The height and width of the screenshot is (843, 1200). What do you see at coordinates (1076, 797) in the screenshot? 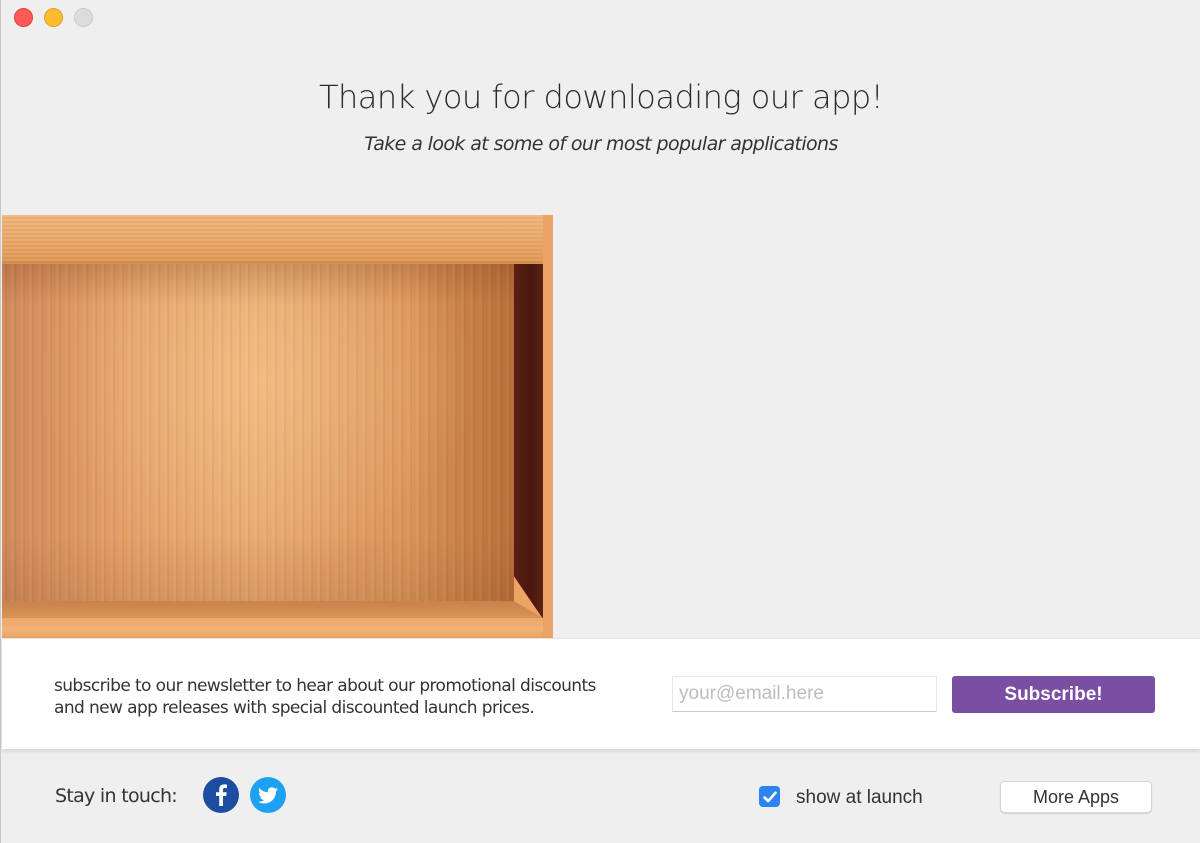
I see `more-apps-button: More Apps` at bounding box center [1076, 797].